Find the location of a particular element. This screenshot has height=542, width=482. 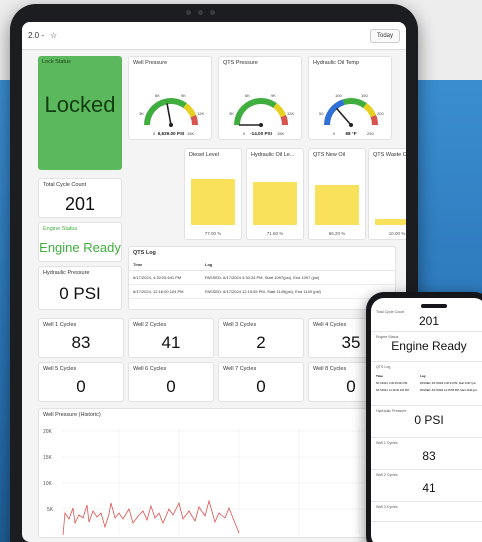

phone-col-time: Time is located at coordinates (398, 376).